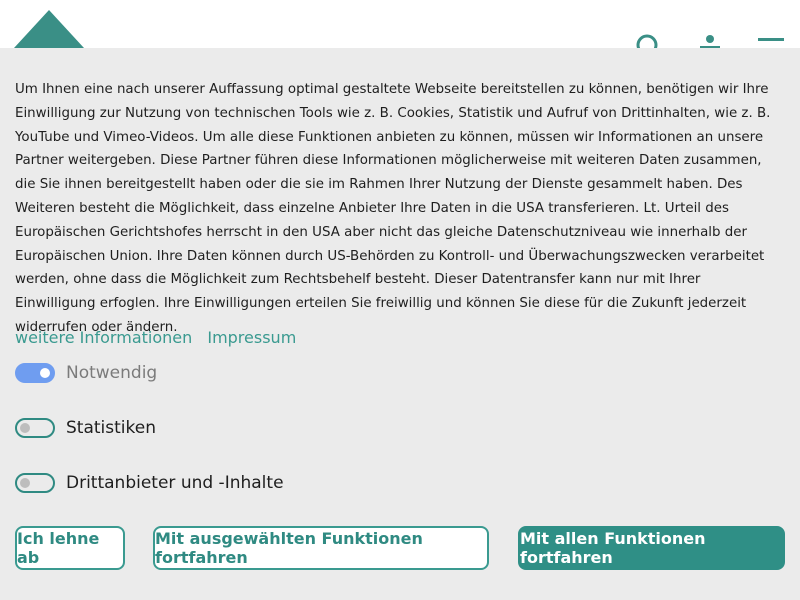 The image size is (800, 600). Describe the element at coordinates (651, 548) in the screenshot. I see `accept-all-button: Mit allen Funktionen fortfahren` at that location.